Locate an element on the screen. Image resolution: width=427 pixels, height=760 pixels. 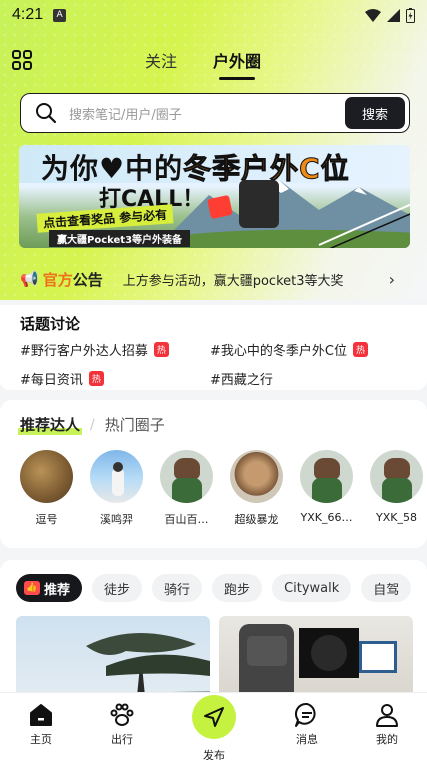
wifi-icon is located at coordinates (373, 15).